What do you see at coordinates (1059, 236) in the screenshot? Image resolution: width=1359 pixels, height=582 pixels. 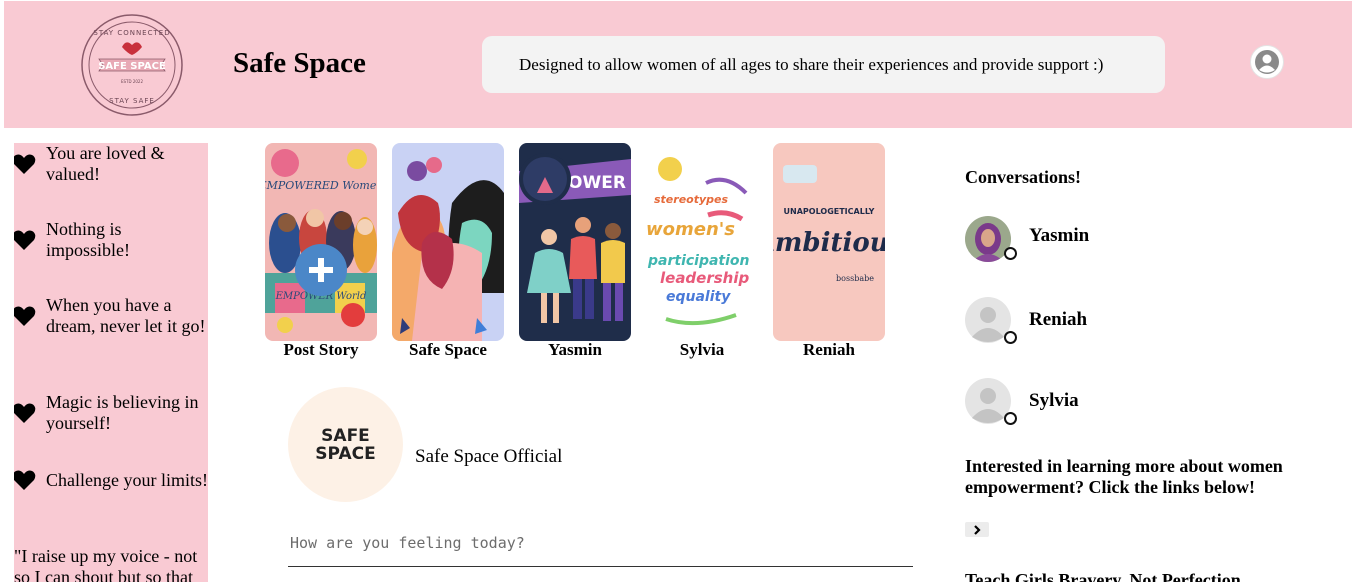 I see `conversation-name: Yasmin` at bounding box center [1059, 236].